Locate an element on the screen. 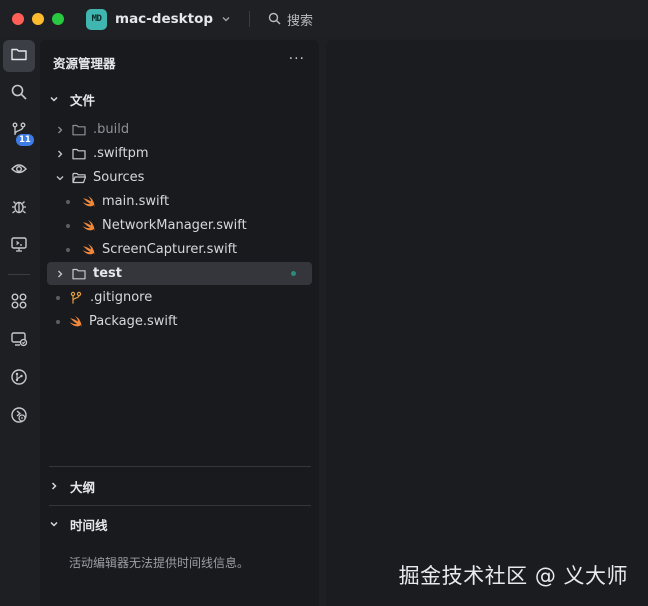  tree-item-label: .build is located at coordinates (111, 129).